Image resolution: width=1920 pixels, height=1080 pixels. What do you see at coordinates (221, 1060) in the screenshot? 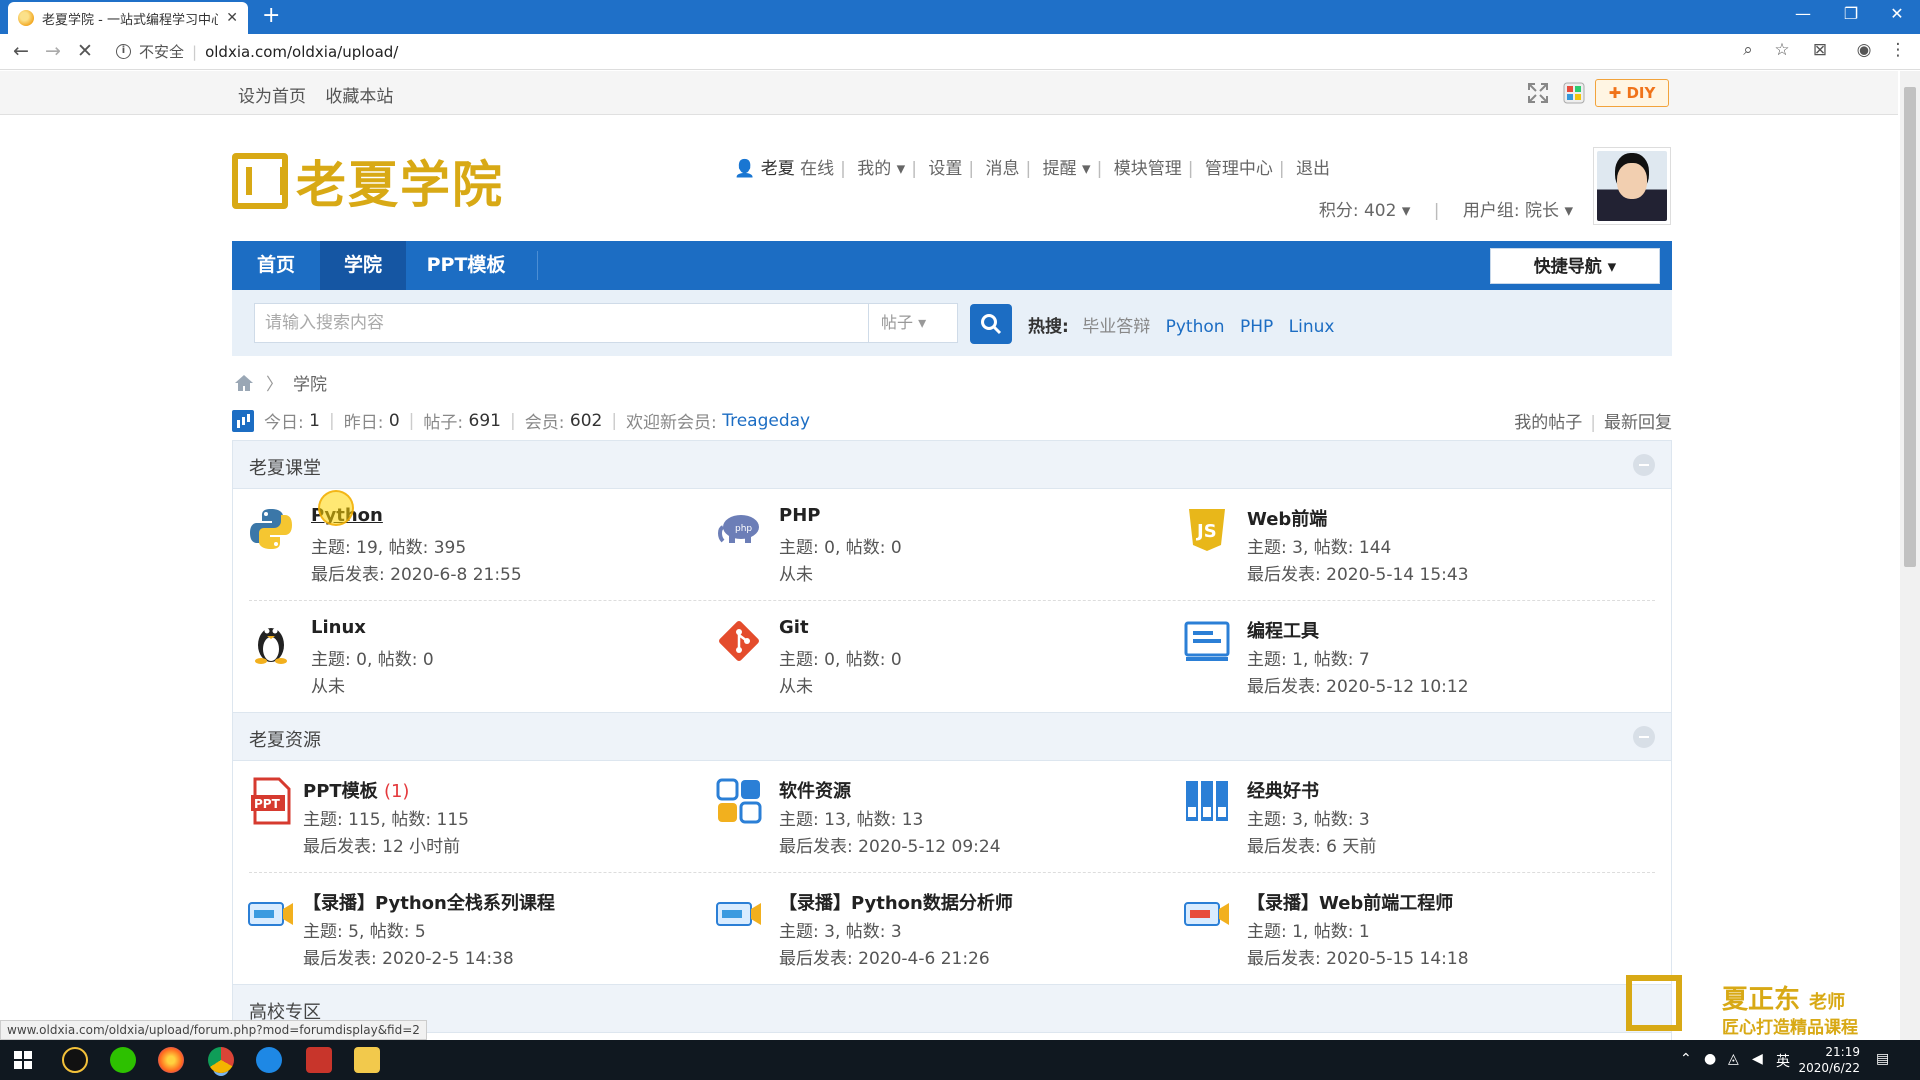
I see `chrome-icon` at bounding box center [221, 1060].